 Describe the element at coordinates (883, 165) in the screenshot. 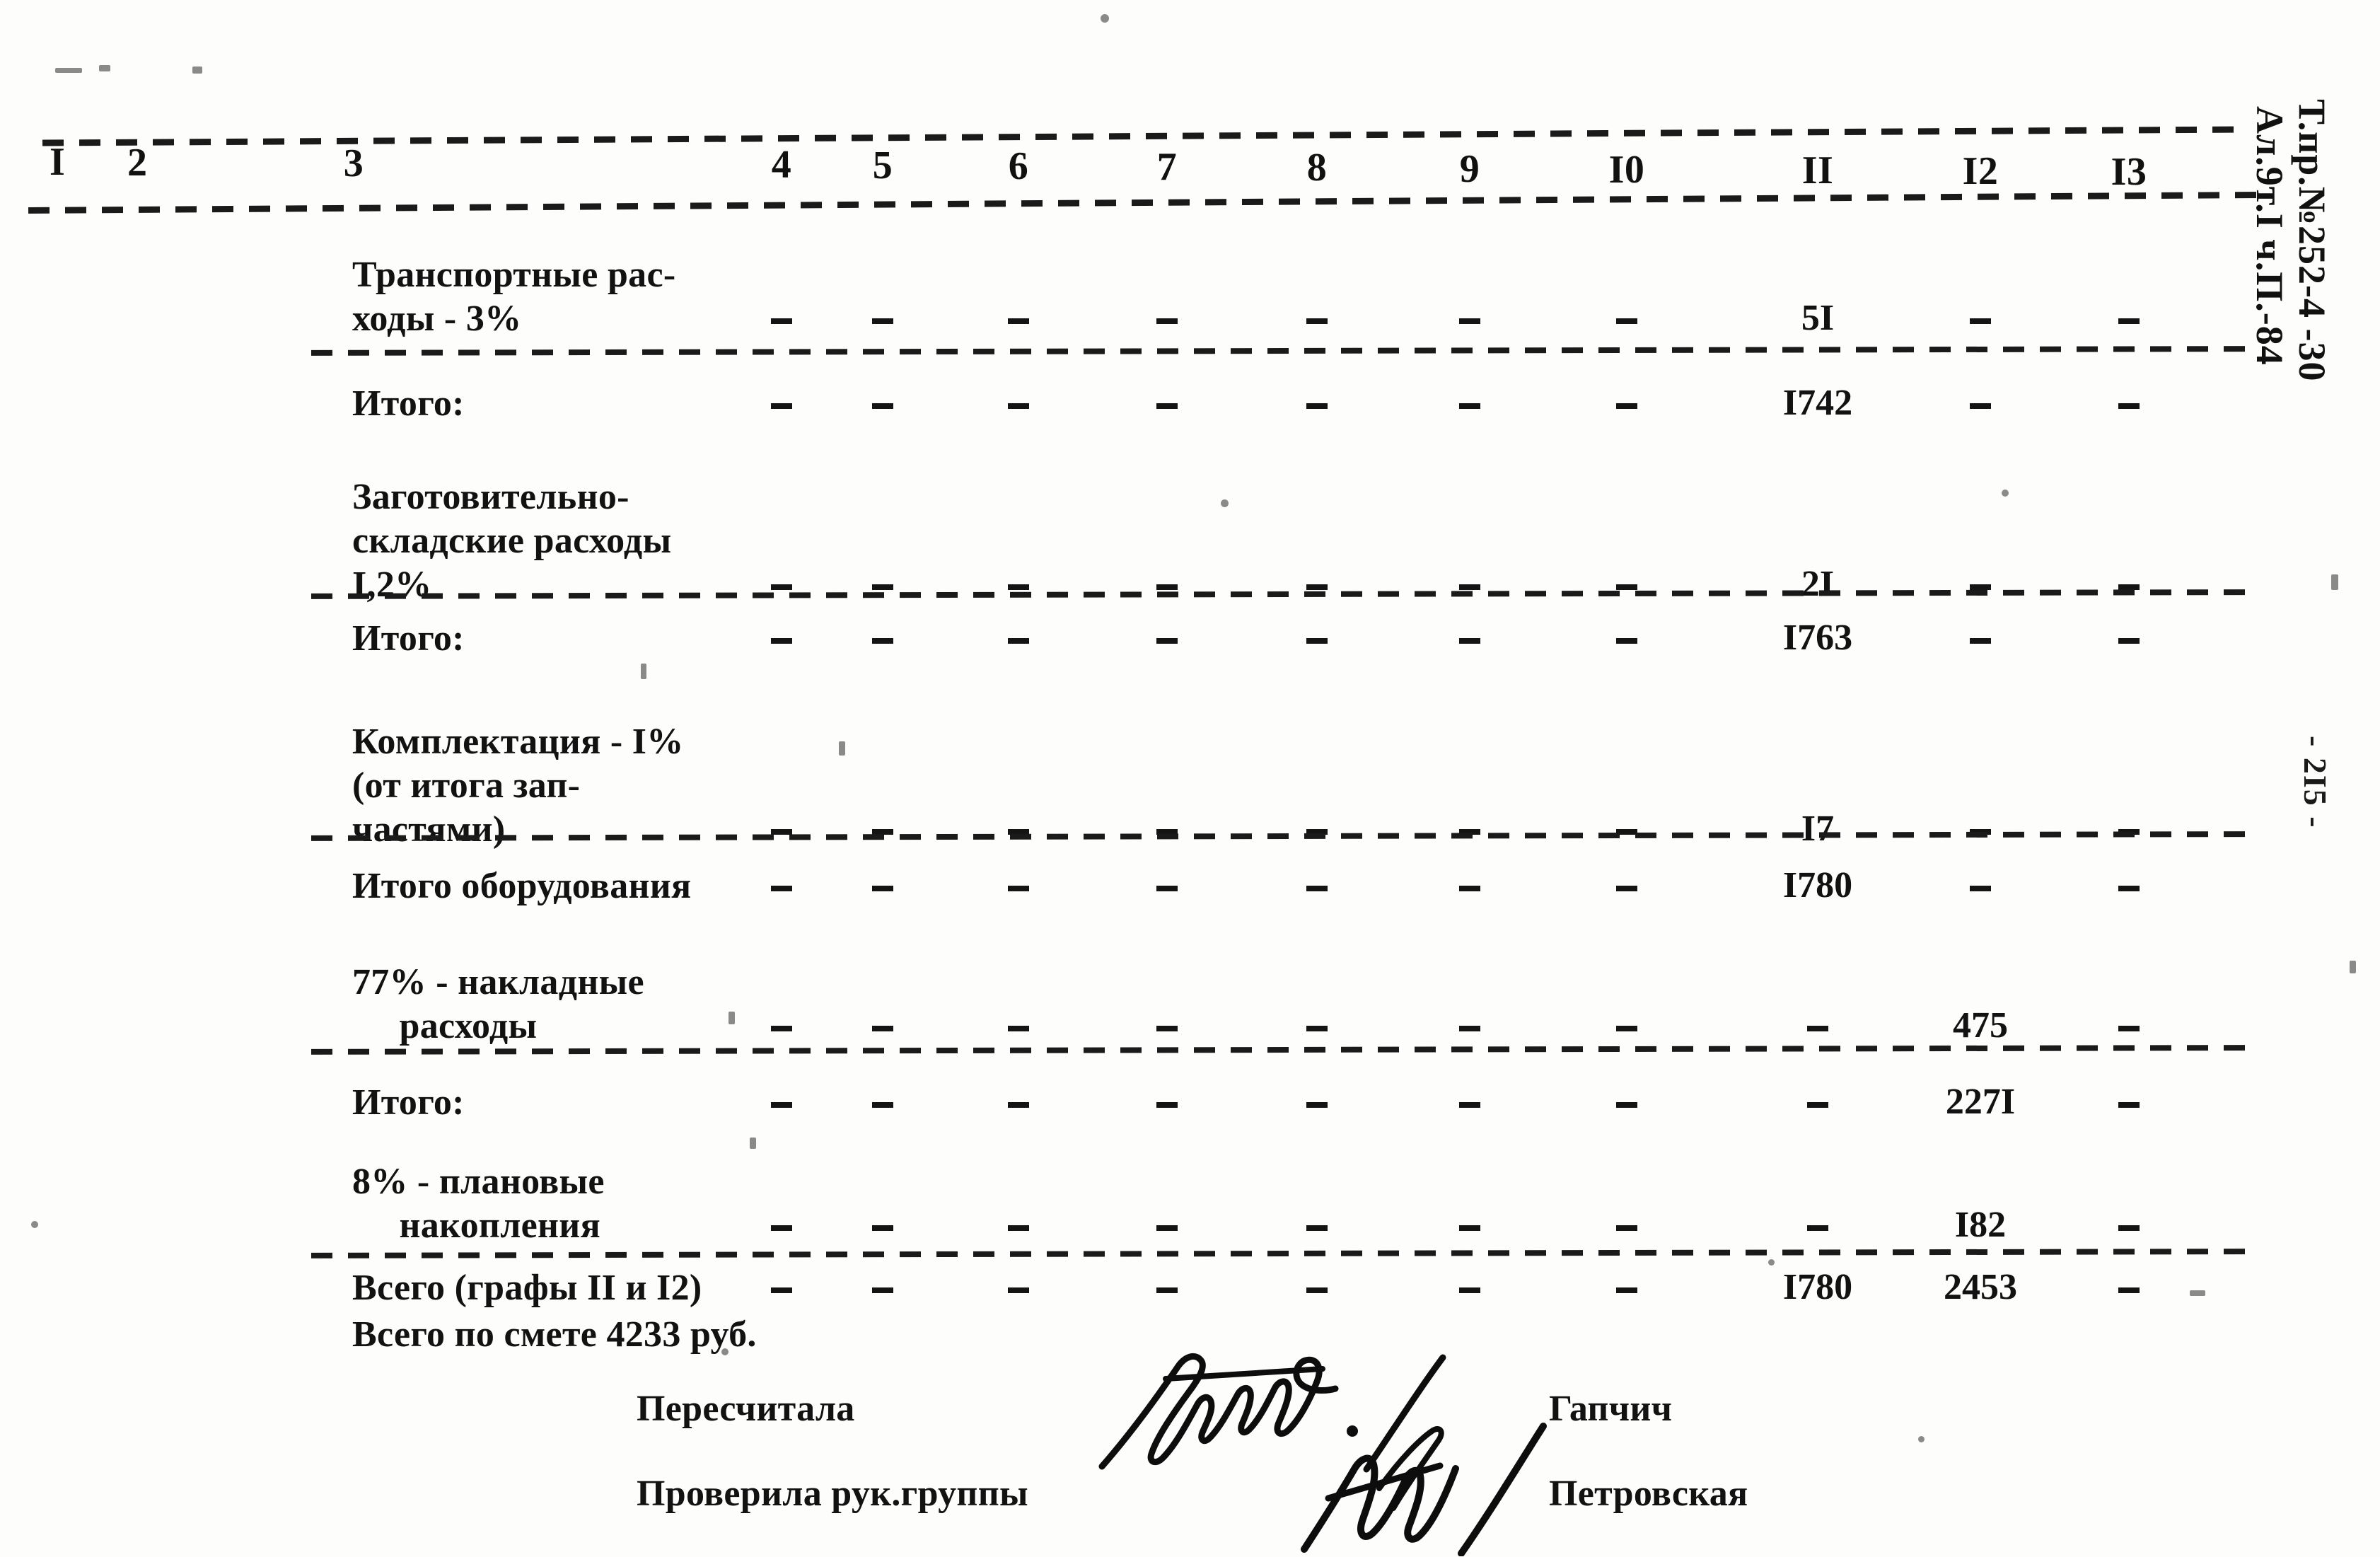

I see `column-header-5: 5` at that location.